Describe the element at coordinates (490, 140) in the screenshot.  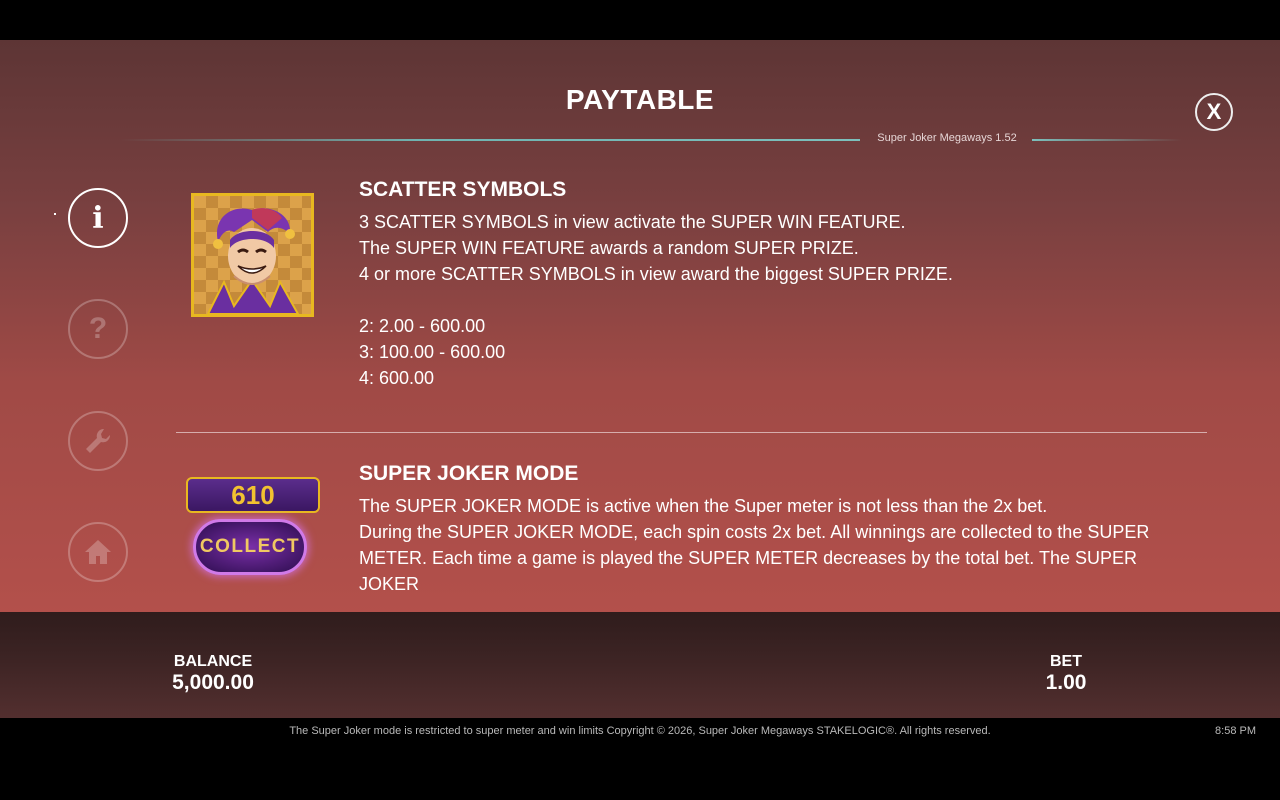
I see `title-divider-left` at that location.